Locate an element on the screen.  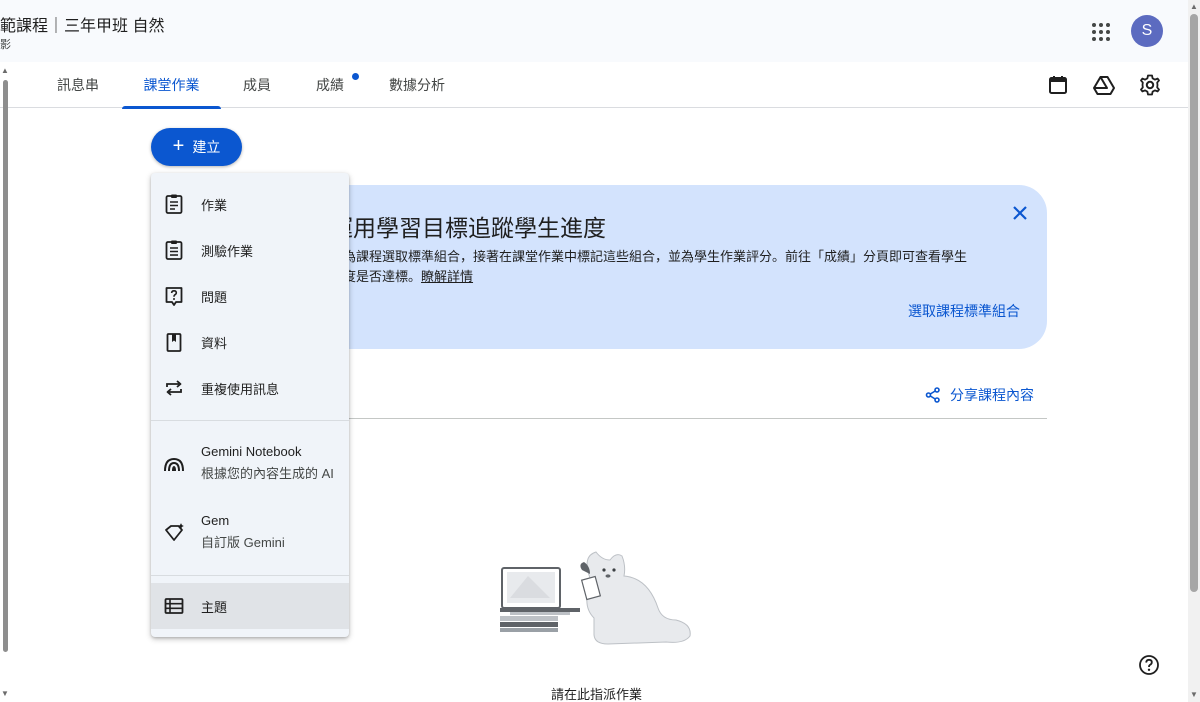
menu-item-label: 資料 is located at coordinates (214, 343).